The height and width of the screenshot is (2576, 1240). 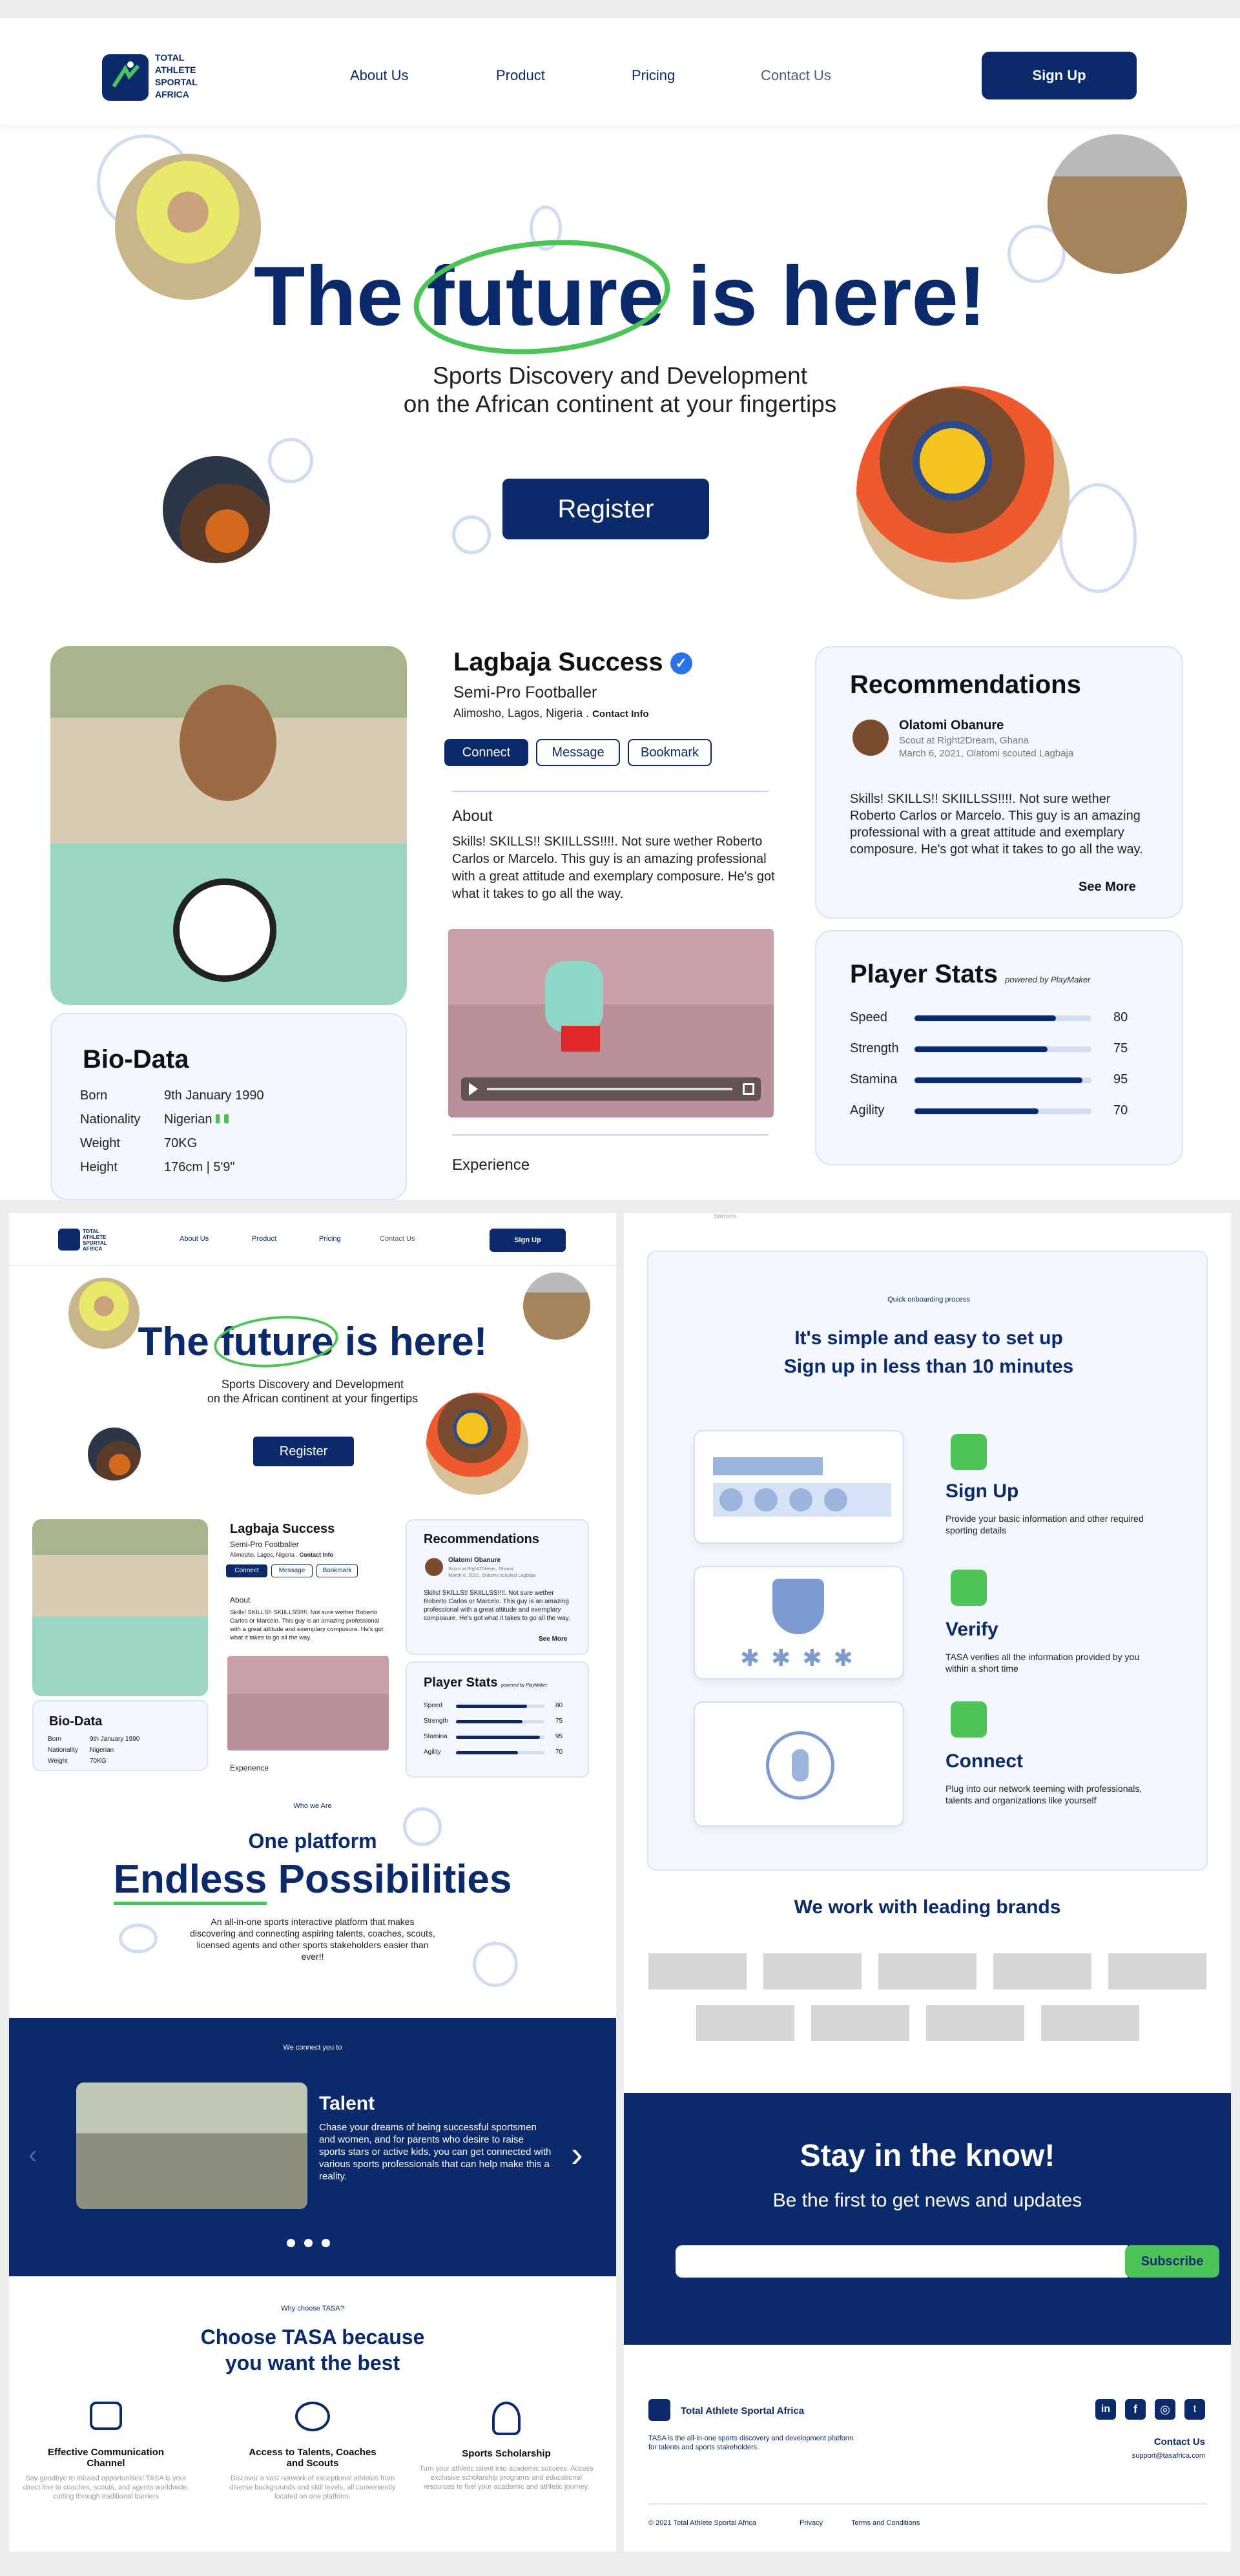 I want to click on mini-see-more-link: See More, so click(x=553, y=1639).